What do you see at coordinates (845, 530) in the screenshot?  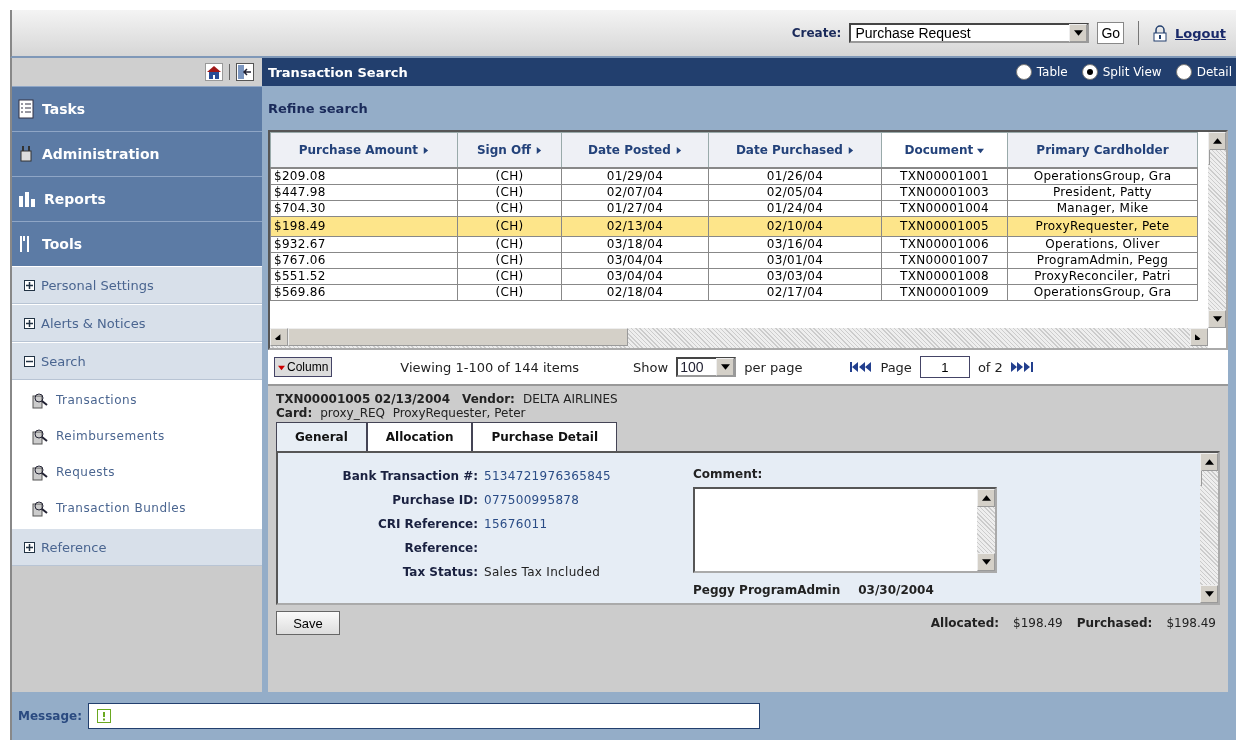 I see `comment-field` at bounding box center [845, 530].